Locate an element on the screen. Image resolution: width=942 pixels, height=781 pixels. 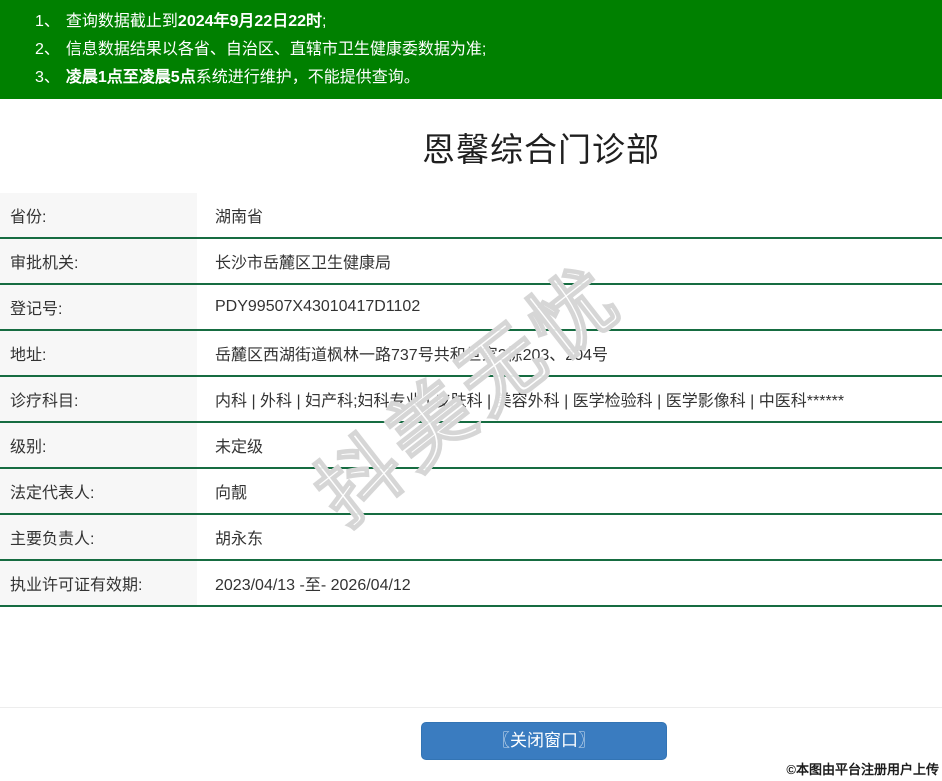
notice-text: 查询数据截止到 is located at coordinates (121, 21).